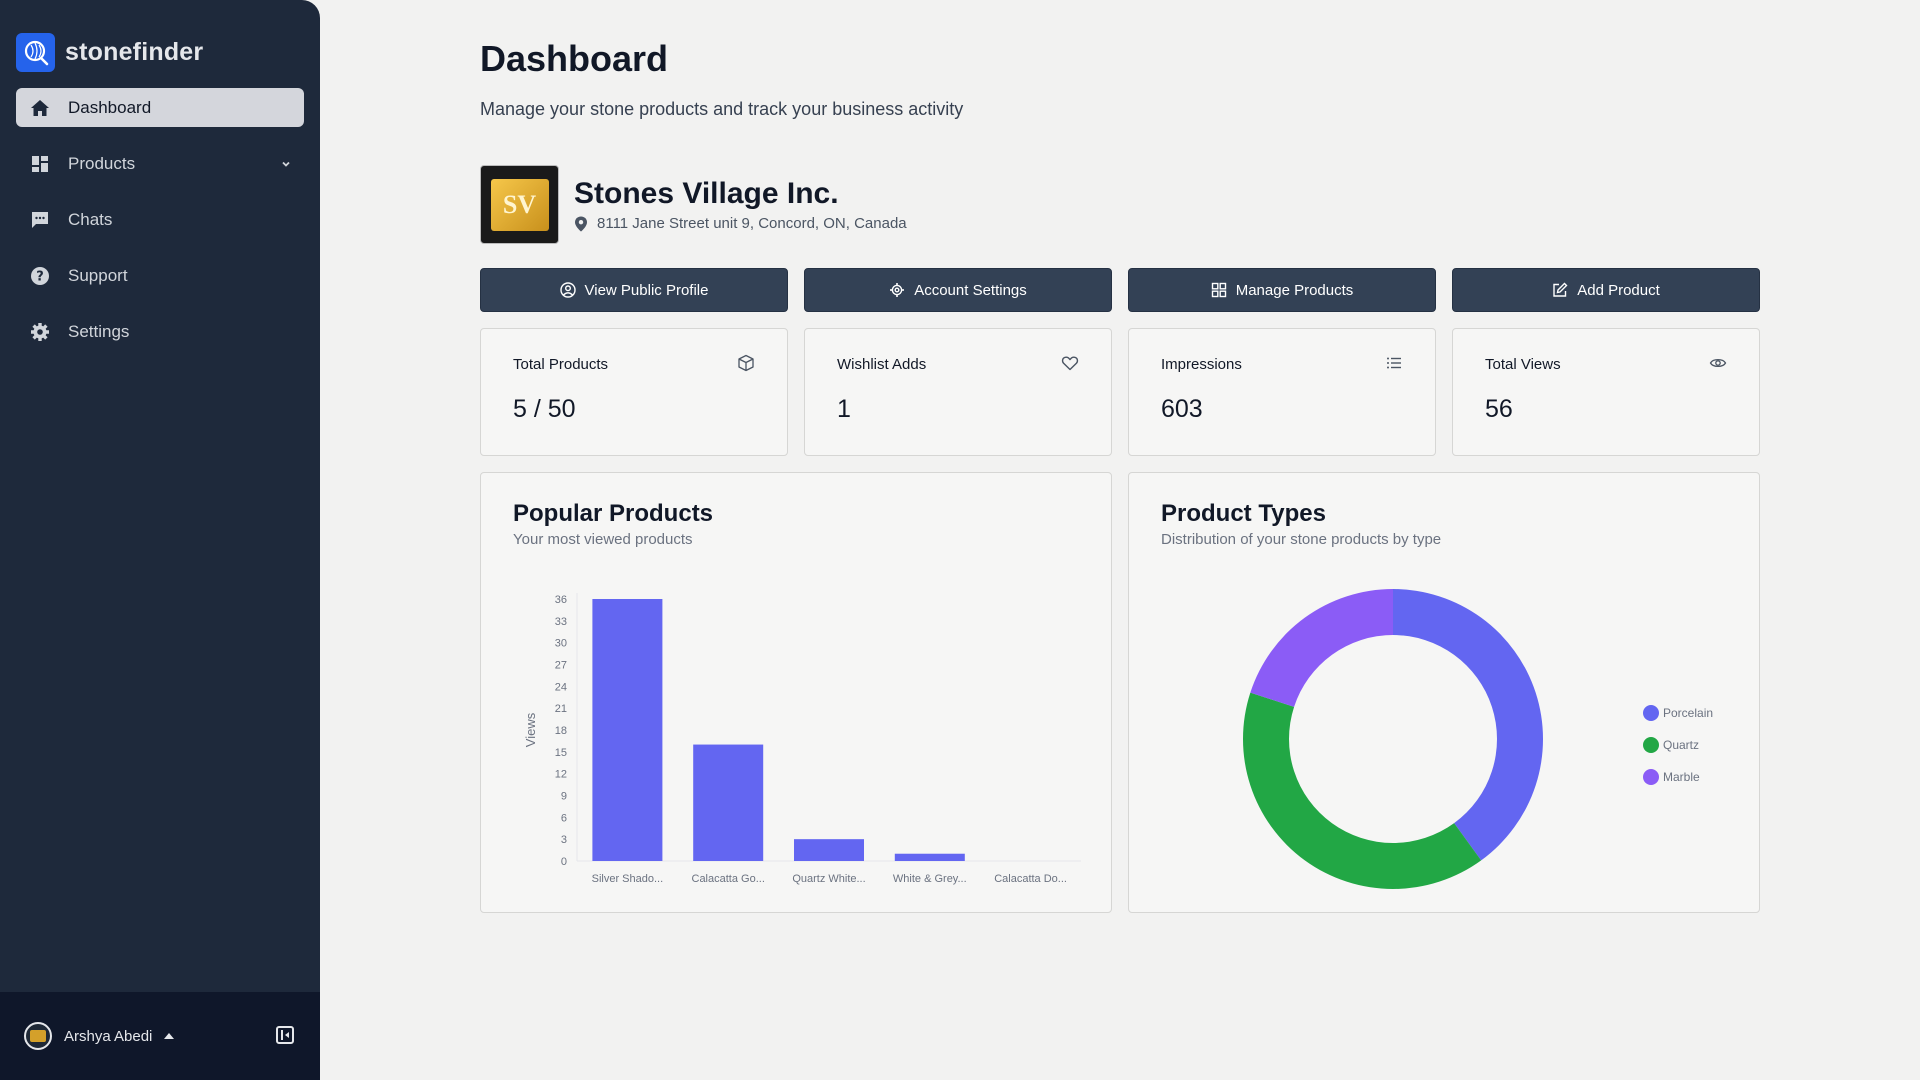  I want to click on home-icon, so click(40, 108).